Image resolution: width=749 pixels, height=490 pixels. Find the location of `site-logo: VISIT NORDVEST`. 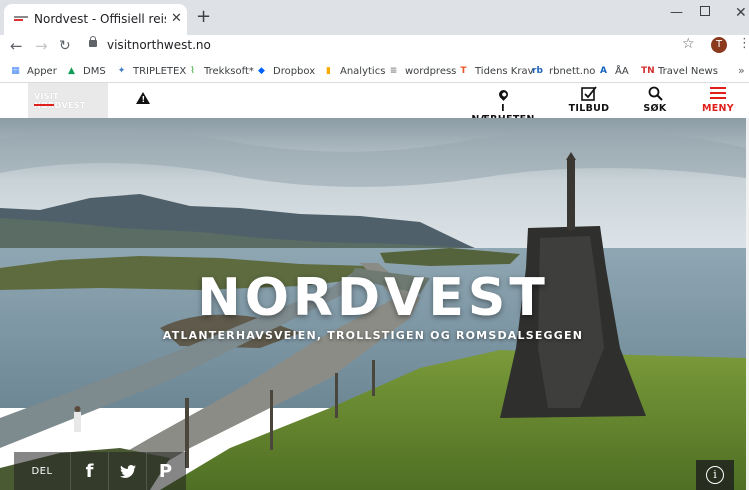

site-logo: VISIT NORDVEST is located at coordinates (68, 100).